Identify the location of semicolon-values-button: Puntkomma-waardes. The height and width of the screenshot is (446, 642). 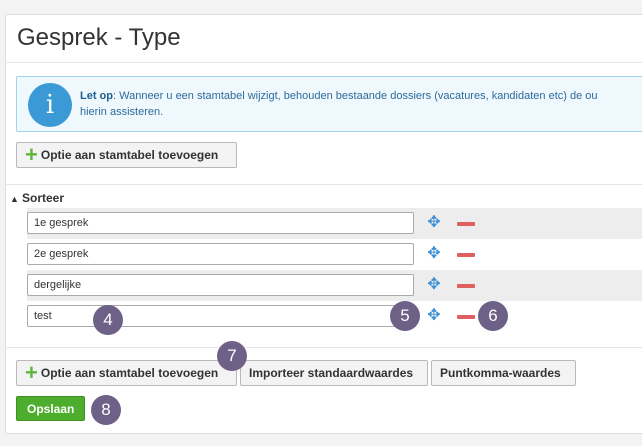
(503, 373).